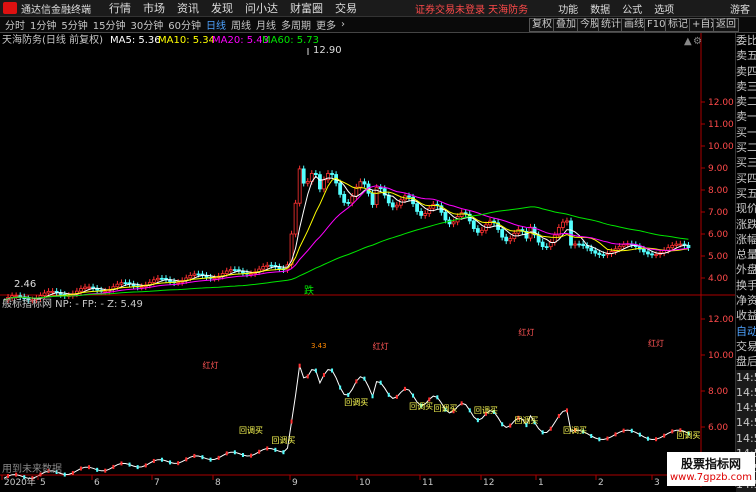  I want to click on tab-multi-period: 多周期, so click(296, 24).